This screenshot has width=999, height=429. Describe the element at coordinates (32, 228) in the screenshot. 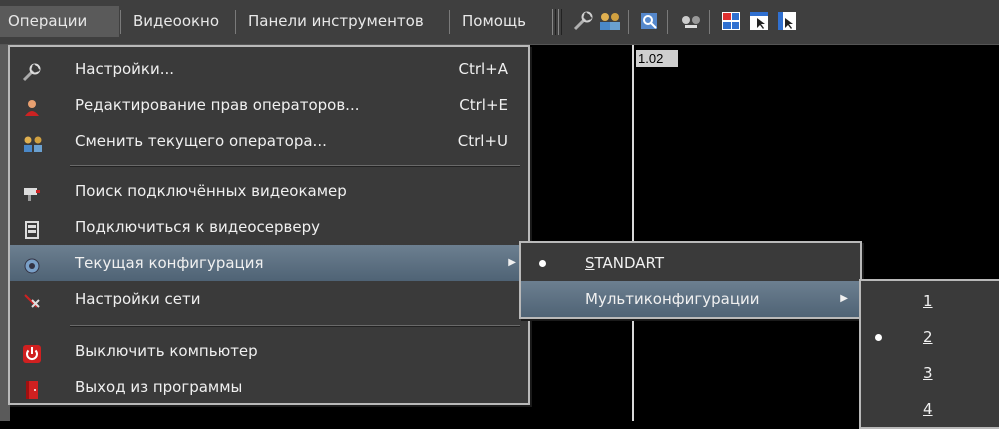

I see `server-connect-icon` at that location.